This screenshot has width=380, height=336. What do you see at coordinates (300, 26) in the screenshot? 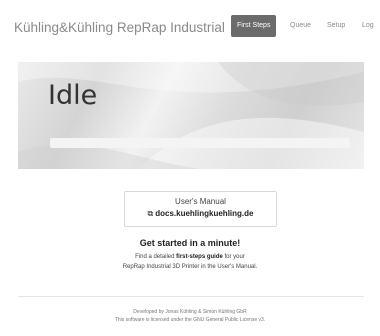
I see `nav-tab-queue: Queue` at bounding box center [300, 26].